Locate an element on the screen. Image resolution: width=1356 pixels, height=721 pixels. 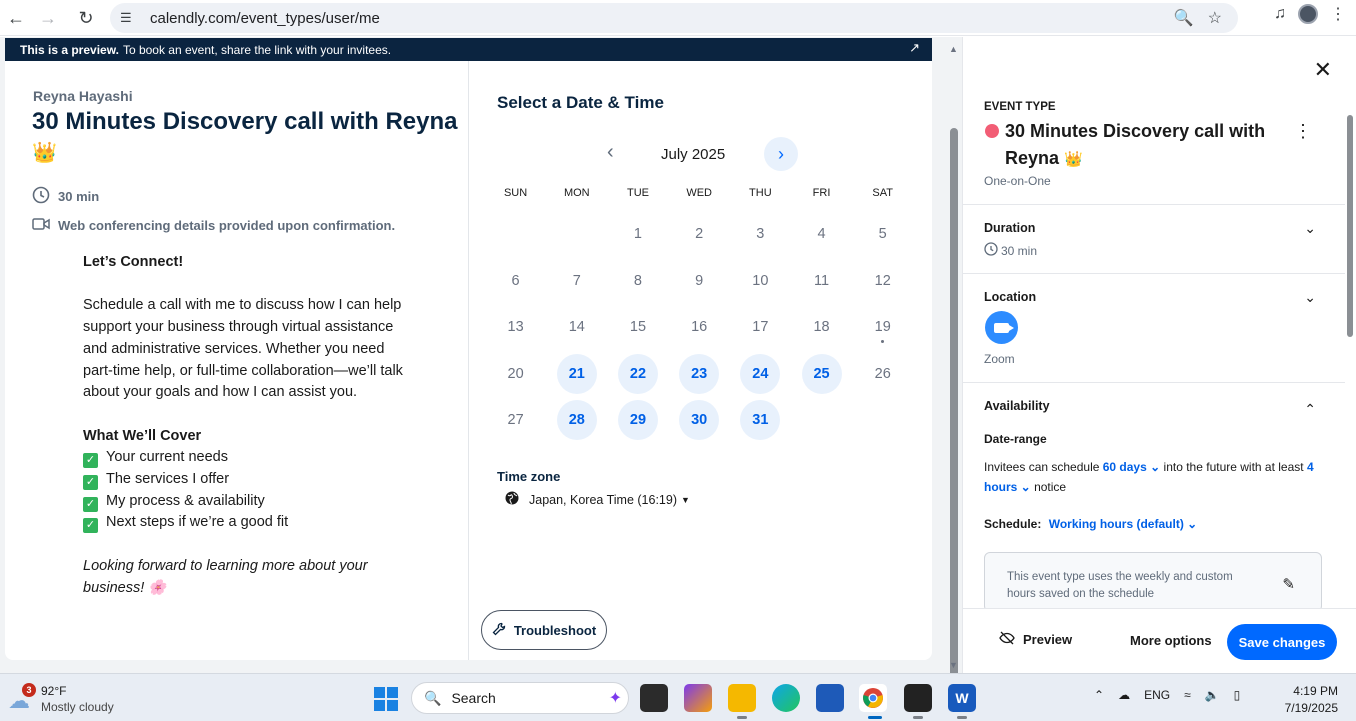
reload-button: ↻ is located at coordinates (86, 18).